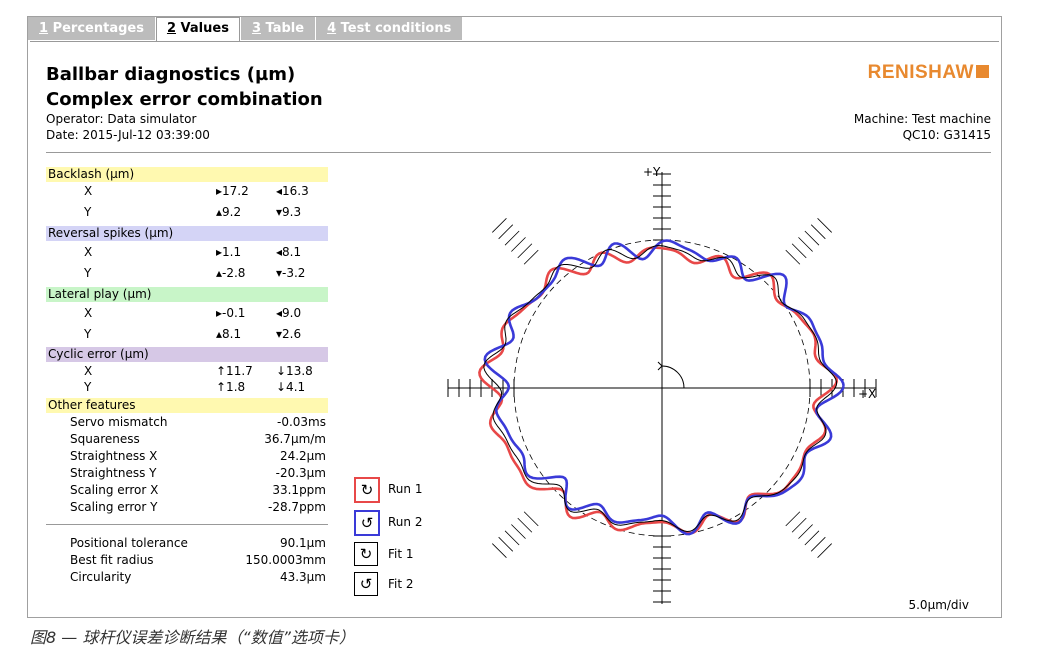  What do you see at coordinates (192, 637) in the screenshot?
I see `figure-caption: 图8 — 球杆仪误差诊断结果（“数值”选项卡）` at bounding box center [192, 637].